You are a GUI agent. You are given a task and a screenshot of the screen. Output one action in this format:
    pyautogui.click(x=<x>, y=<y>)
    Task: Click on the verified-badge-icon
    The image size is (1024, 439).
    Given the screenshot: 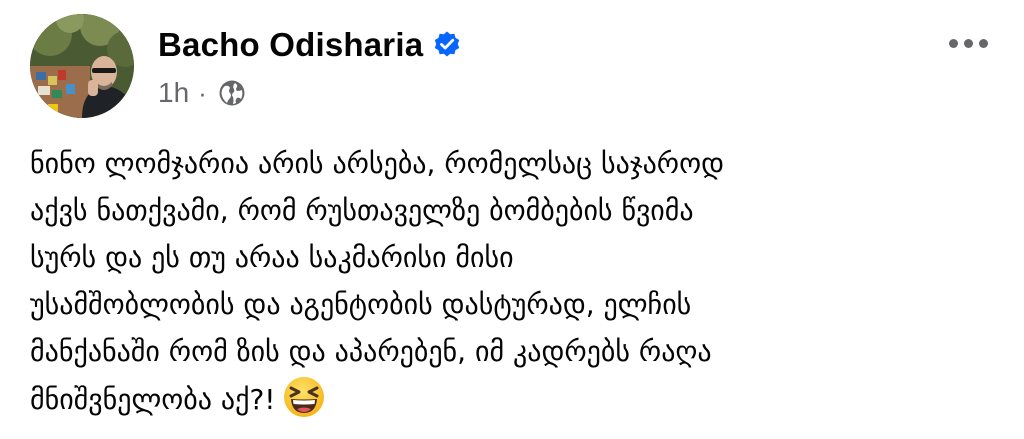 What is the action you would take?
    pyautogui.click(x=447, y=45)
    